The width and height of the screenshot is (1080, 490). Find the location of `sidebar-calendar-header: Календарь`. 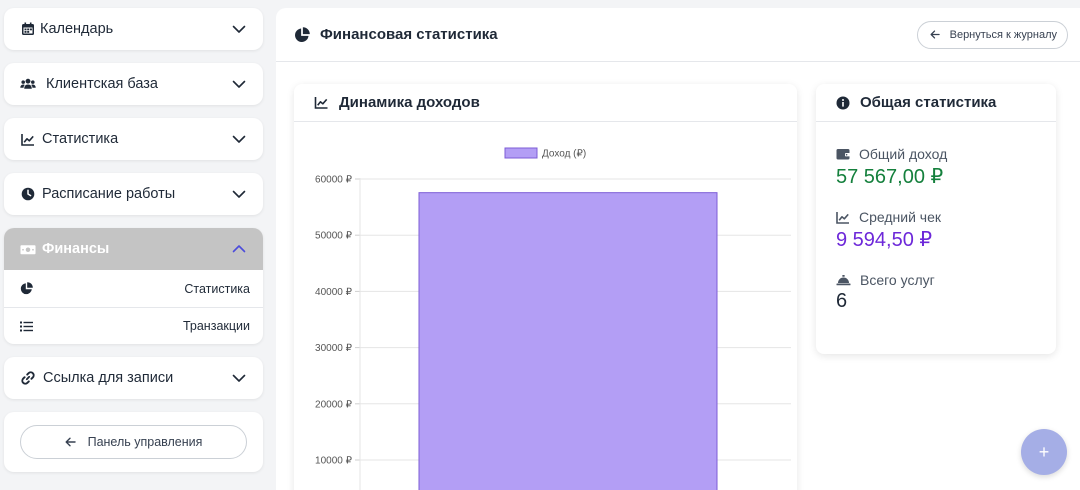

sidebar-calendar-header: Календарь is located at coordinates (133, 29).